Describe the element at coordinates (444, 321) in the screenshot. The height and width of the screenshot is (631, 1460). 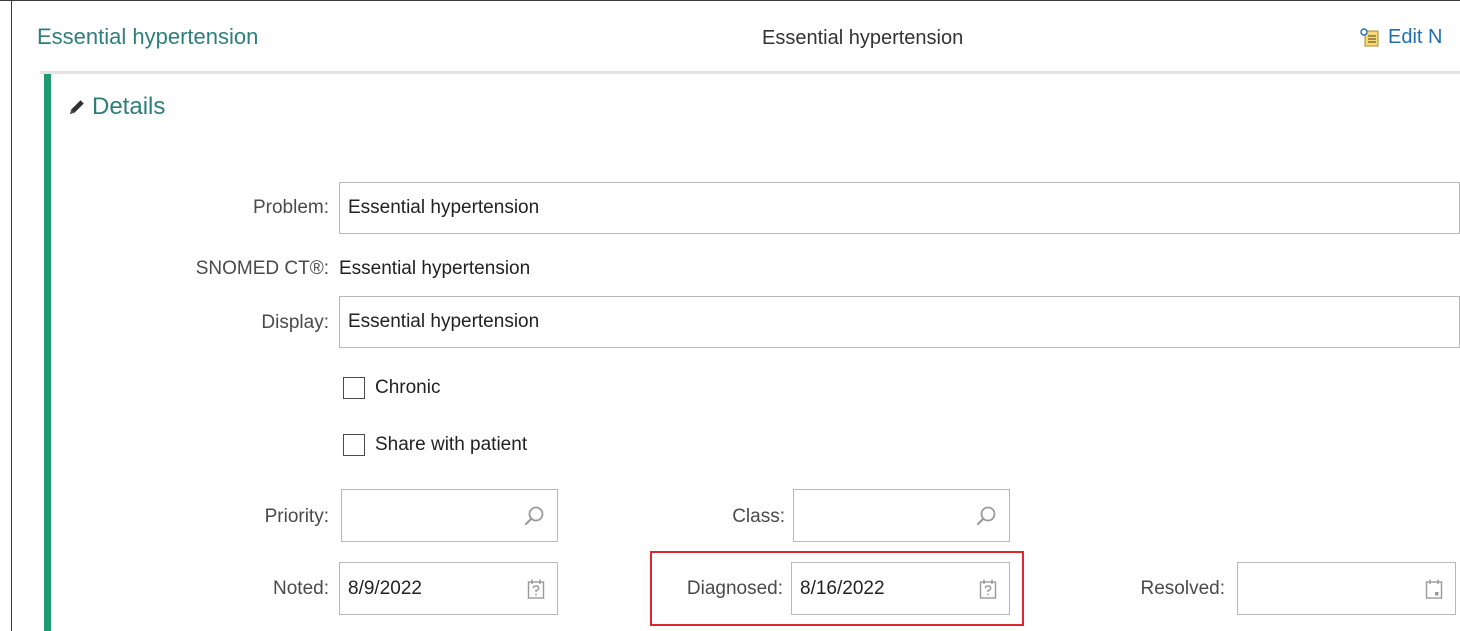
I see `display-value: Essential hypertension` at that location.